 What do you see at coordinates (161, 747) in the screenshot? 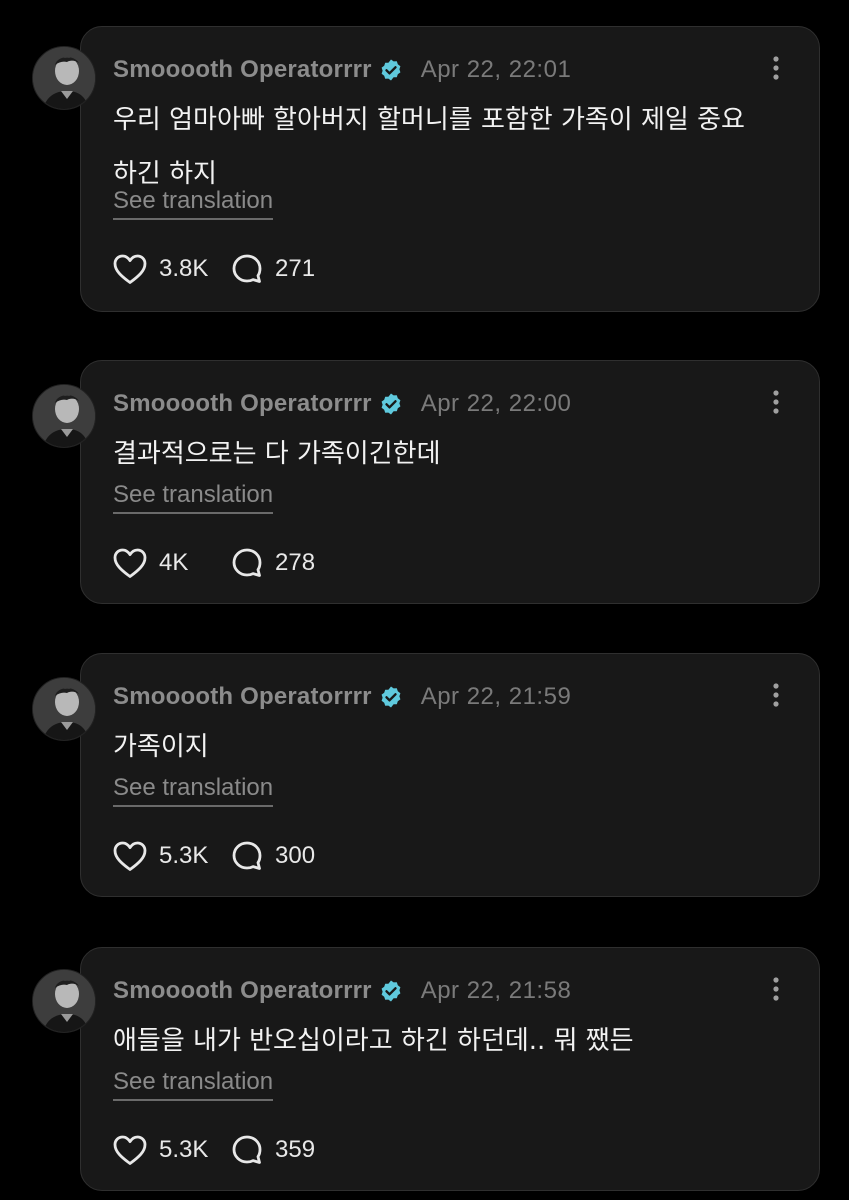
I see `post-text: 가족이지` at bounding box center [161, 747].